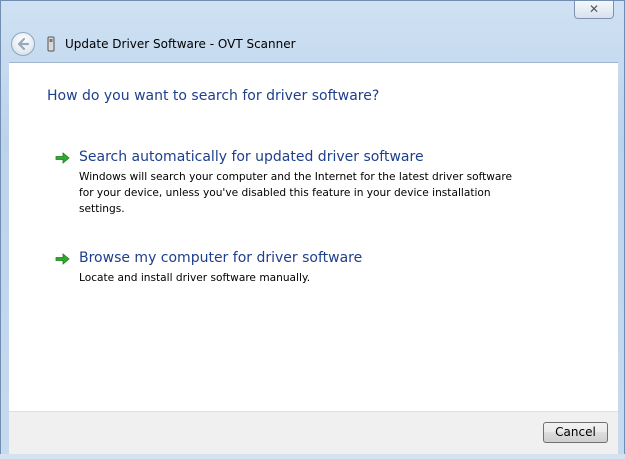  I want to click on option-title: Browse my computer for driver software, so click(220, 258).